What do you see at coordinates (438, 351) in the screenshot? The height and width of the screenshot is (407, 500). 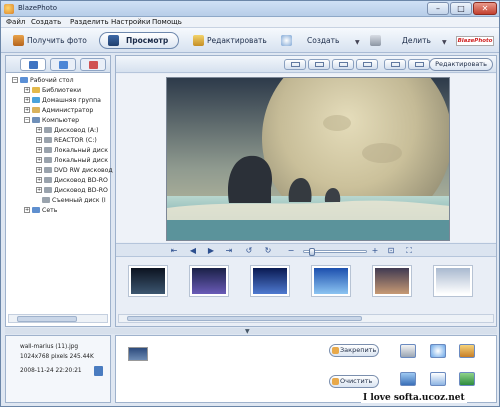 I see `cd-burn-icon` at bounding box center [438, 351].